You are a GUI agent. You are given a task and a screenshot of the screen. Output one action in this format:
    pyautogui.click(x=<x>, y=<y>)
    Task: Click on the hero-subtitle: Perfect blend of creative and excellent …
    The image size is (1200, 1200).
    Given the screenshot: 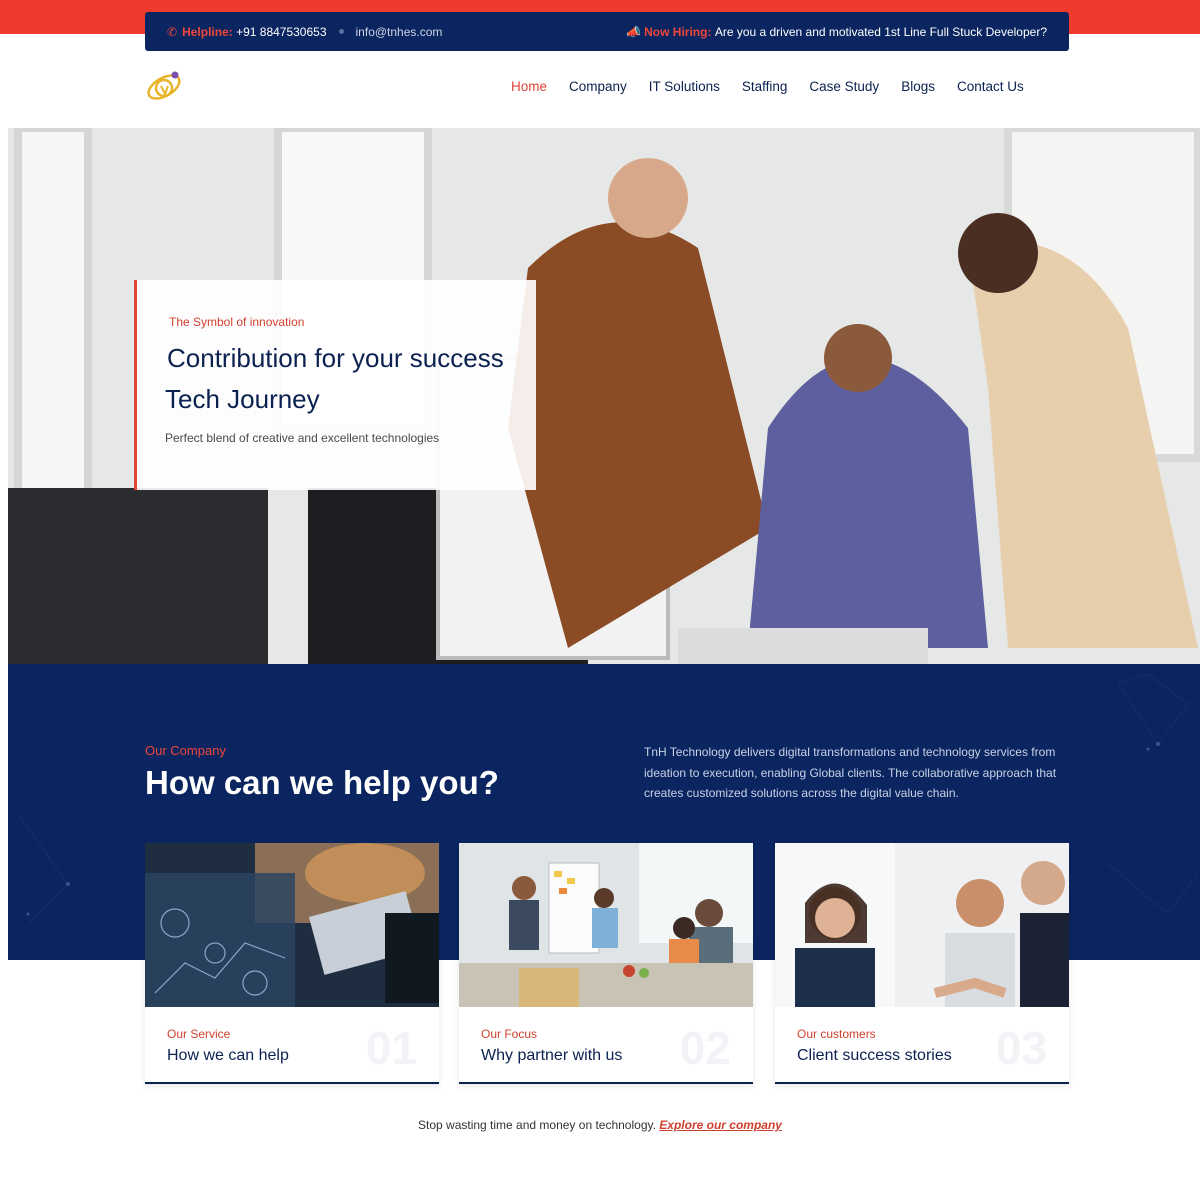 What is the action you would take?
    pyautogui.click(x=302, y=438)
    